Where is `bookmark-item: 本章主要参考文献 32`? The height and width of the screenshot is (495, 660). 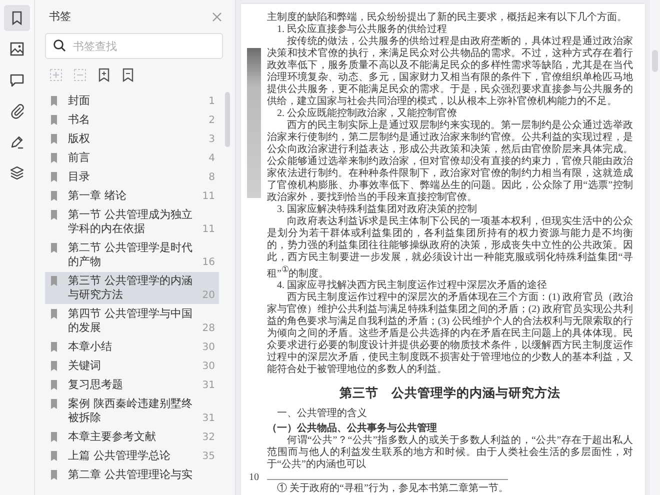
bookmark-item: 本章主要参考文献 32 is located at coordinates (132, 437).